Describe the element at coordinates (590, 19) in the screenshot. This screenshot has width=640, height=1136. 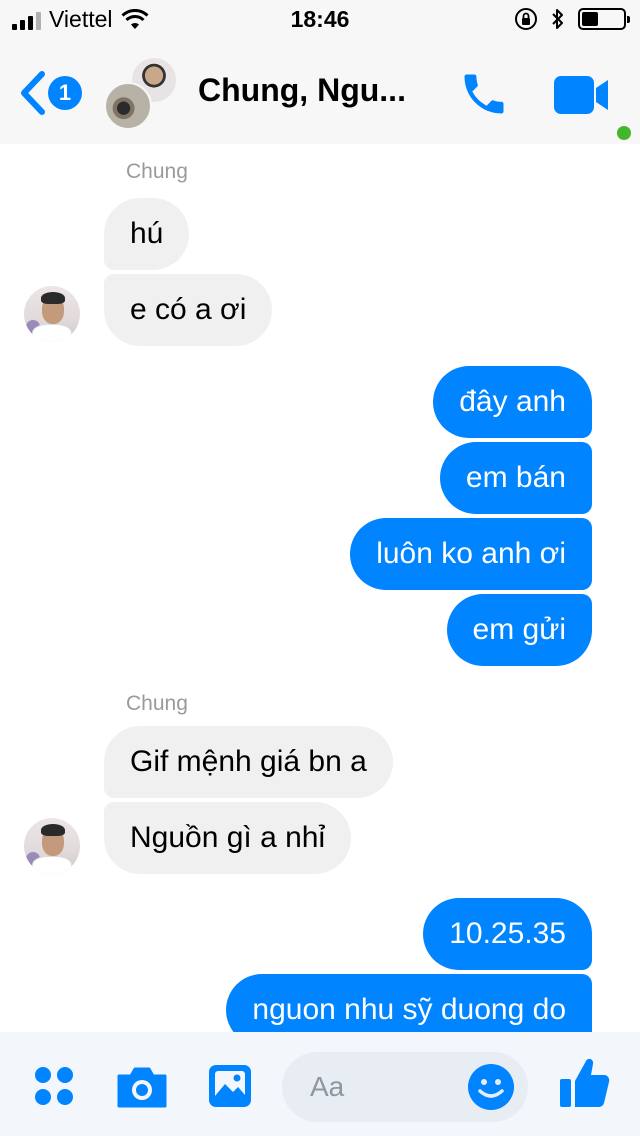
I see `battery-fill` at that location.